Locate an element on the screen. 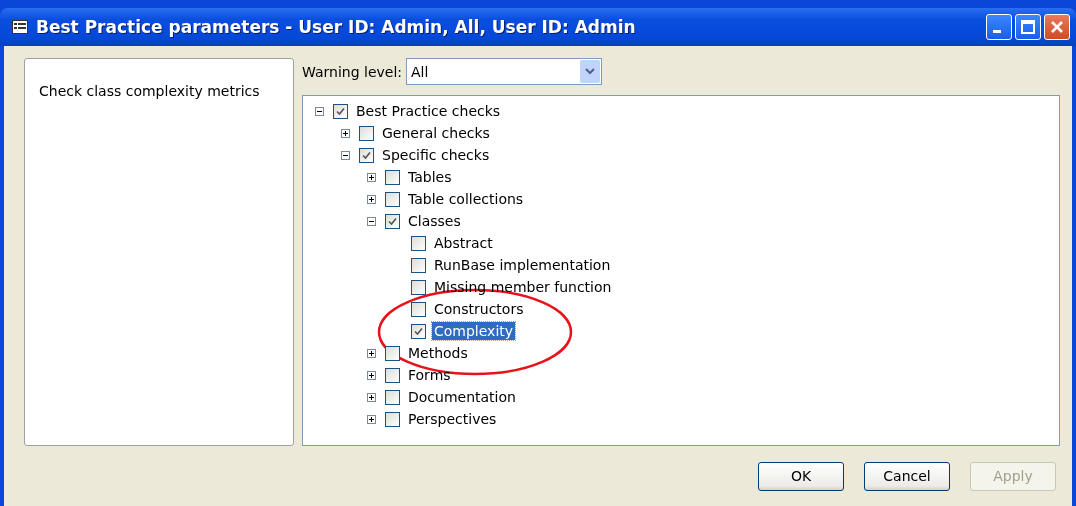 The image size is (1076, 506). close-button is located at coordinates (1057, 27).